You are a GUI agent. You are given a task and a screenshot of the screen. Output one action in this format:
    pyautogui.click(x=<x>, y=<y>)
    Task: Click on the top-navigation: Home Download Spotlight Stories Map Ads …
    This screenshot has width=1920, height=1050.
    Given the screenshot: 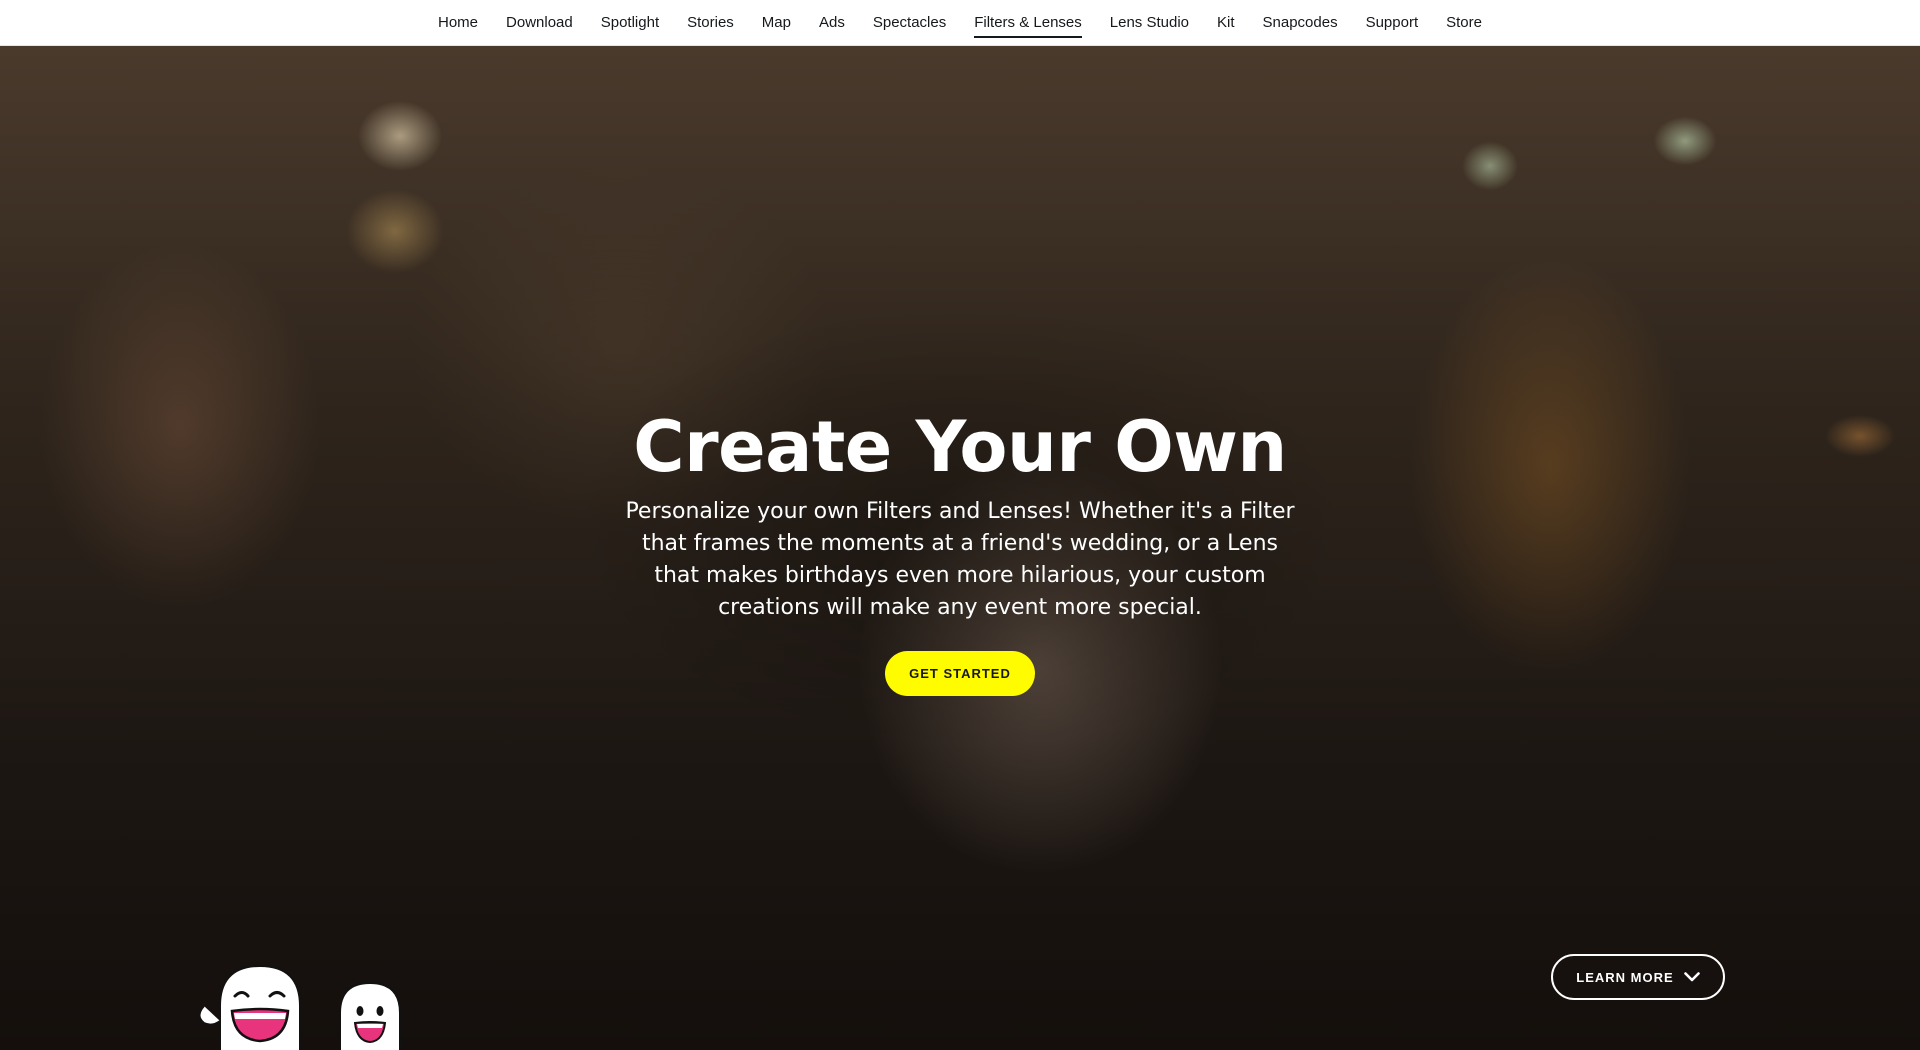 What is the action you would take?
    pyautogui.click(x=960, y=23)
    